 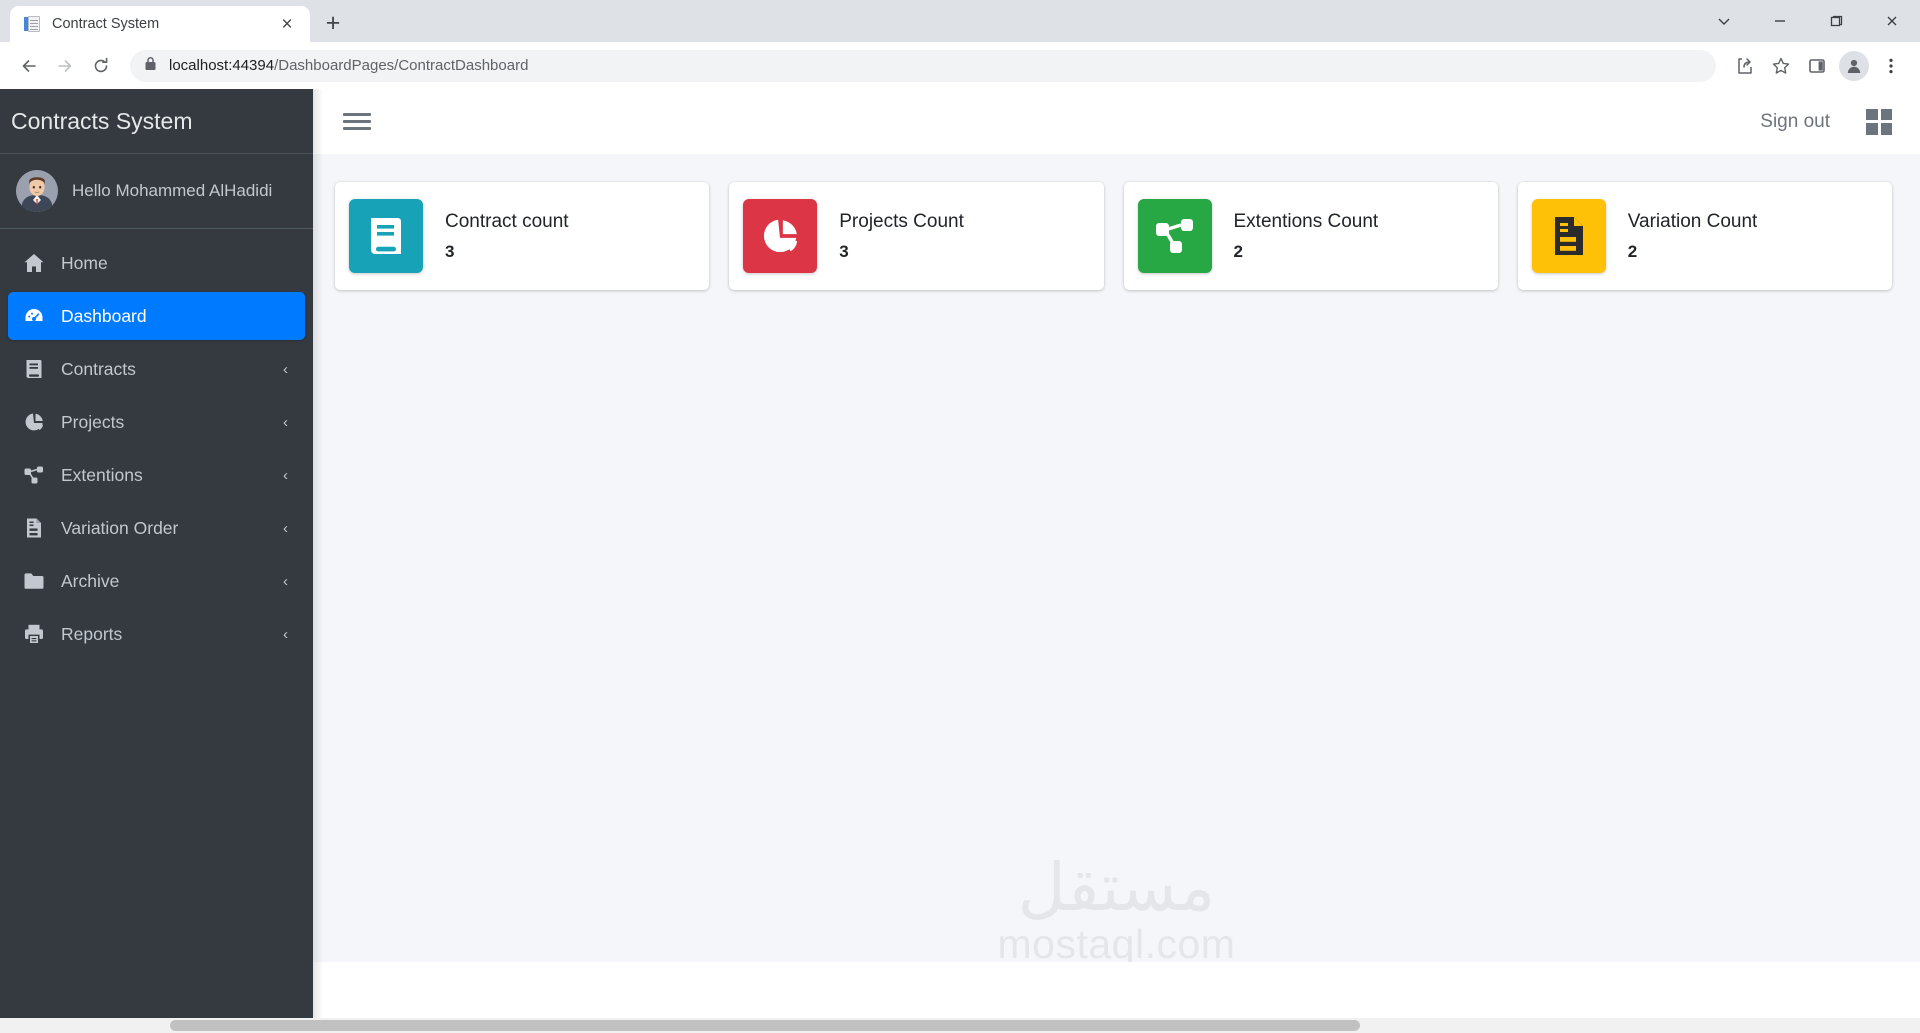 I want to click on stat-card-title: Extentions Count, so click(x=1306, y=221).